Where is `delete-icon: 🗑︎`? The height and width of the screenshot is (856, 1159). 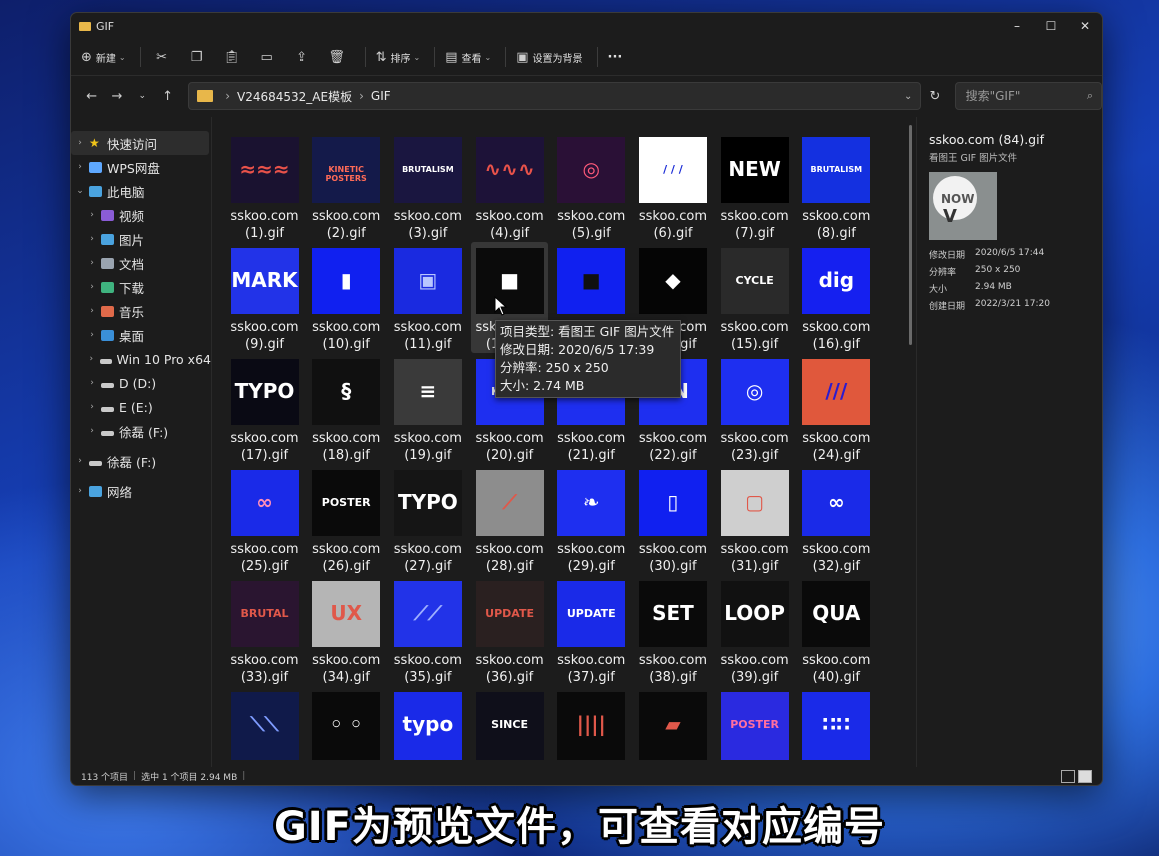
delete-icon: 🗑︎ is located at coordinates (337, 57).